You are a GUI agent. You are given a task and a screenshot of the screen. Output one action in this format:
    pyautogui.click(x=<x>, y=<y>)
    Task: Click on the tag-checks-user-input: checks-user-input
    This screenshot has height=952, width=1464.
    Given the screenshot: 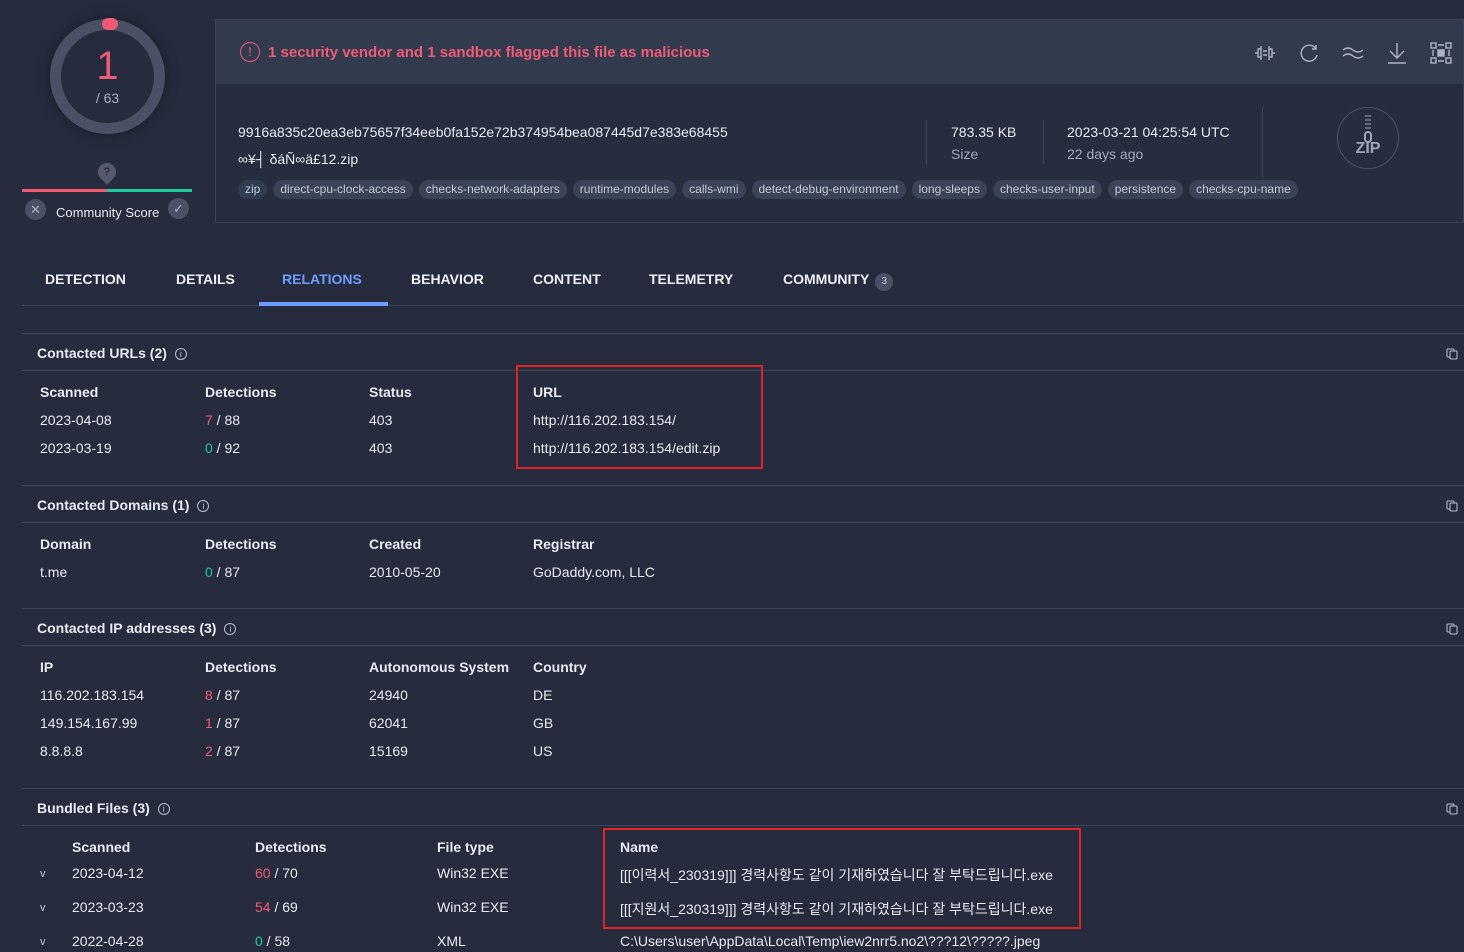 What is the action you would take?
    pyautogui.click(x=1047, y=189)
    